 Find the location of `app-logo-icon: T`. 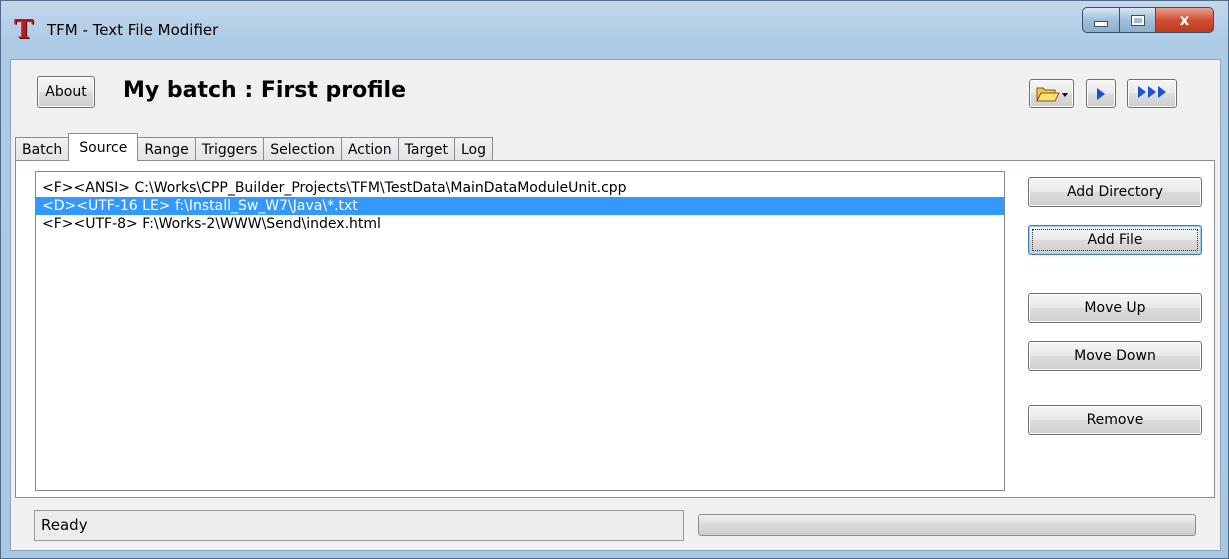

app-logo-icon: T is located at coordinates (24, 30).